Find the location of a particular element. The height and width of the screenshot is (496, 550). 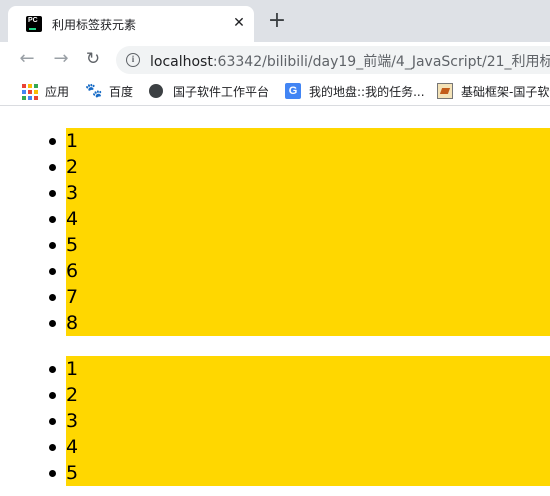

bookmark-label: 基础框架-国子软件 is located at coordinates (505, 92).